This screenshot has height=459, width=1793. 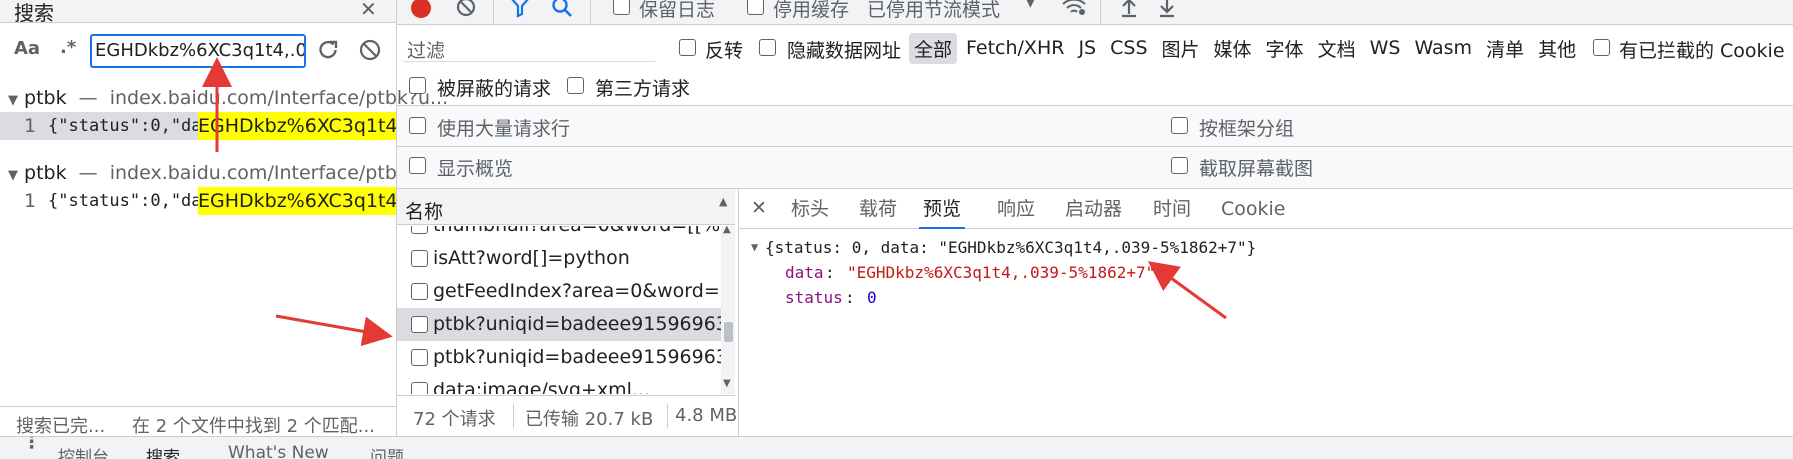 I want to click on drawer-tab-search: 搜索, so click(x=163, y=451).